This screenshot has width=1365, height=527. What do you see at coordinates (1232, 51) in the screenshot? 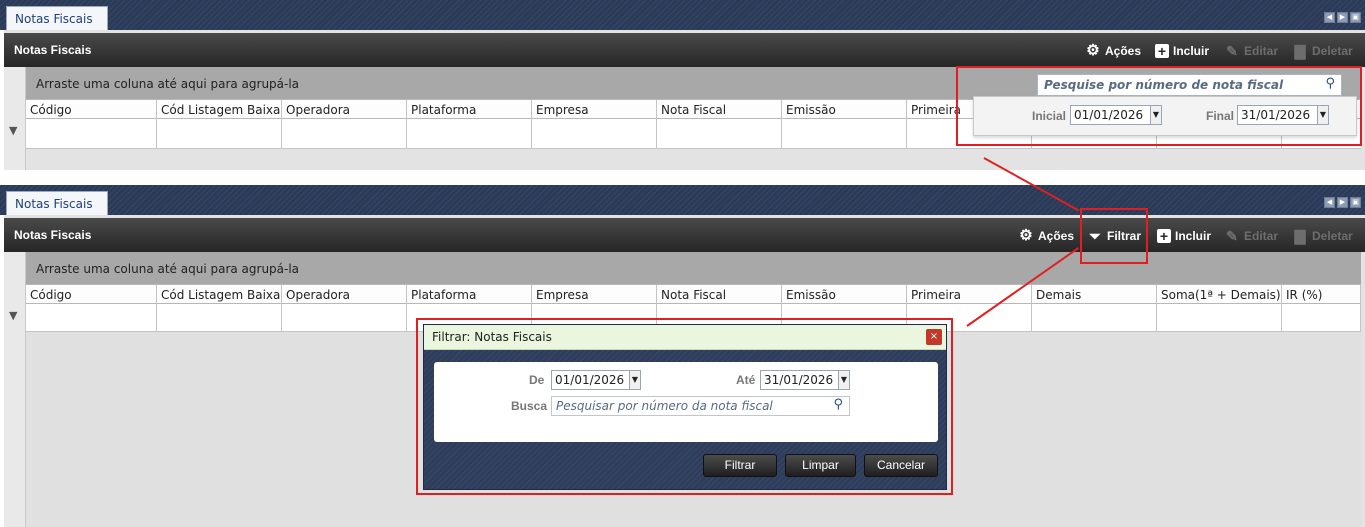
I see `edit-icon: ✎` at bounding box center [1232, 51].